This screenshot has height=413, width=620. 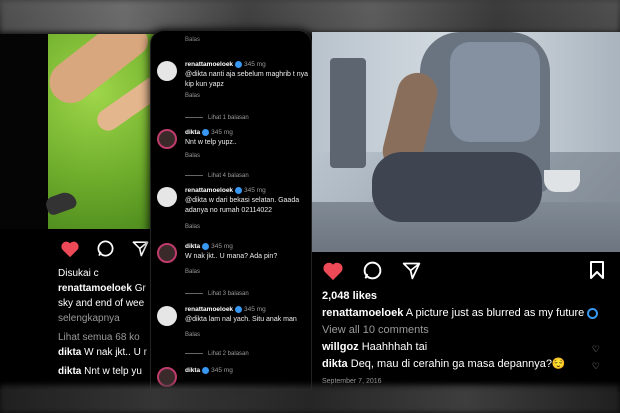 I want to click on photo-legs, so click(x=457, y=187).